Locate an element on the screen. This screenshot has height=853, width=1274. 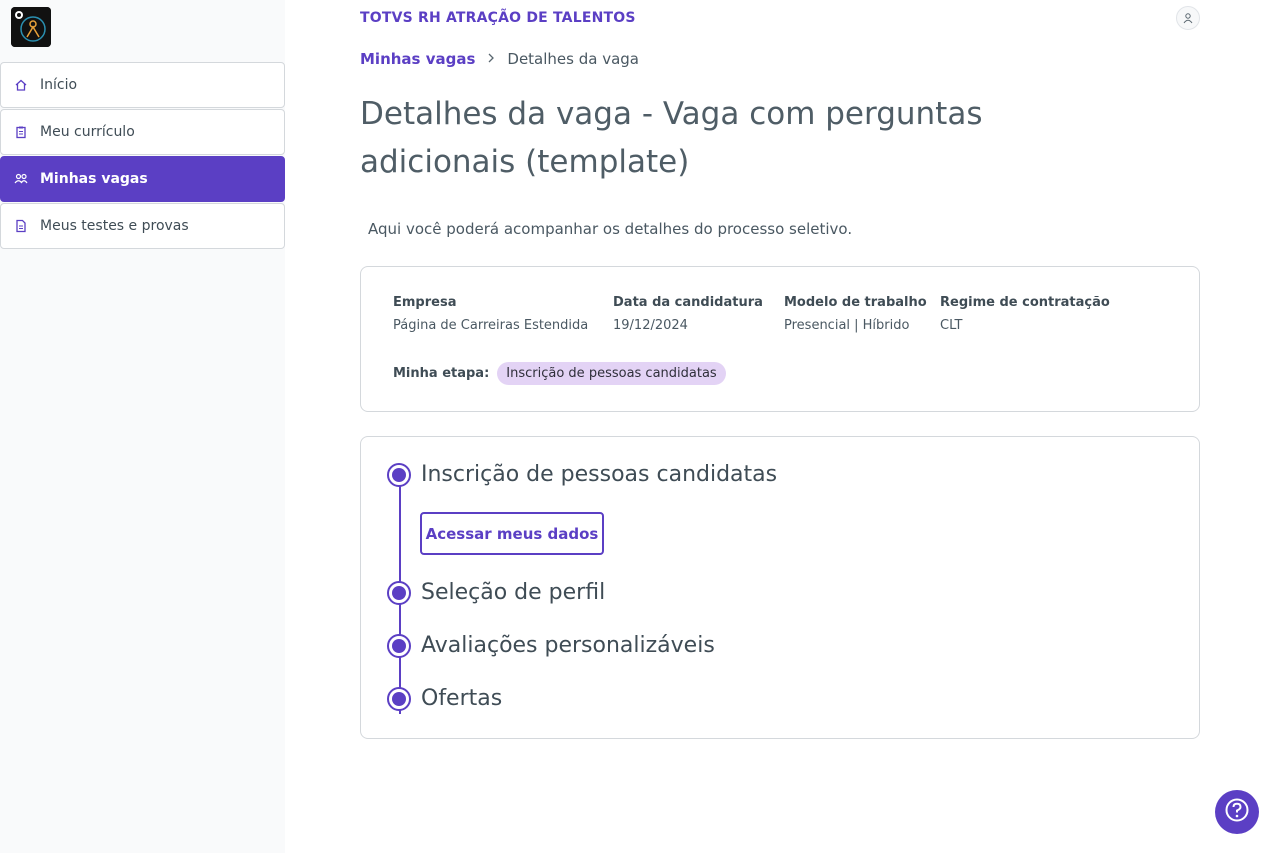
app-logo is located at coordinates (31, 27).